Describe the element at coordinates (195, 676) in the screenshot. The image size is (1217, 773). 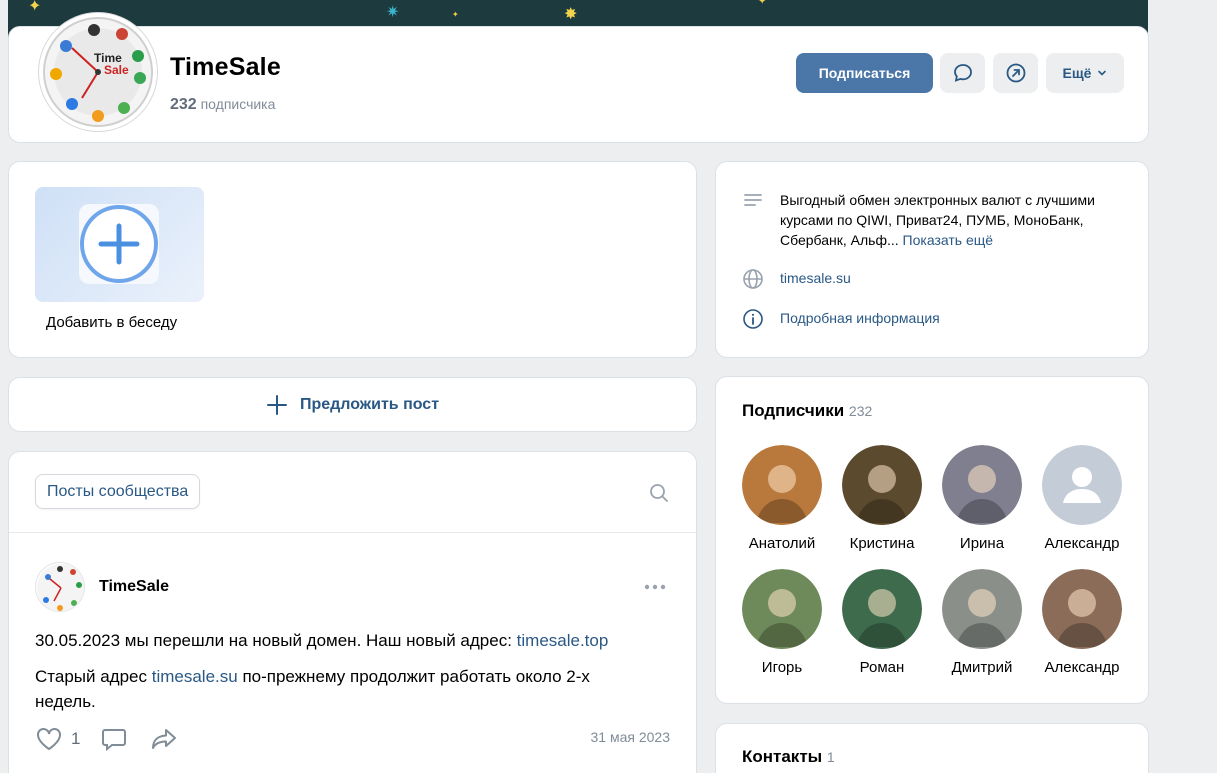
I see `old-domain-link: timesale.su` at that location.